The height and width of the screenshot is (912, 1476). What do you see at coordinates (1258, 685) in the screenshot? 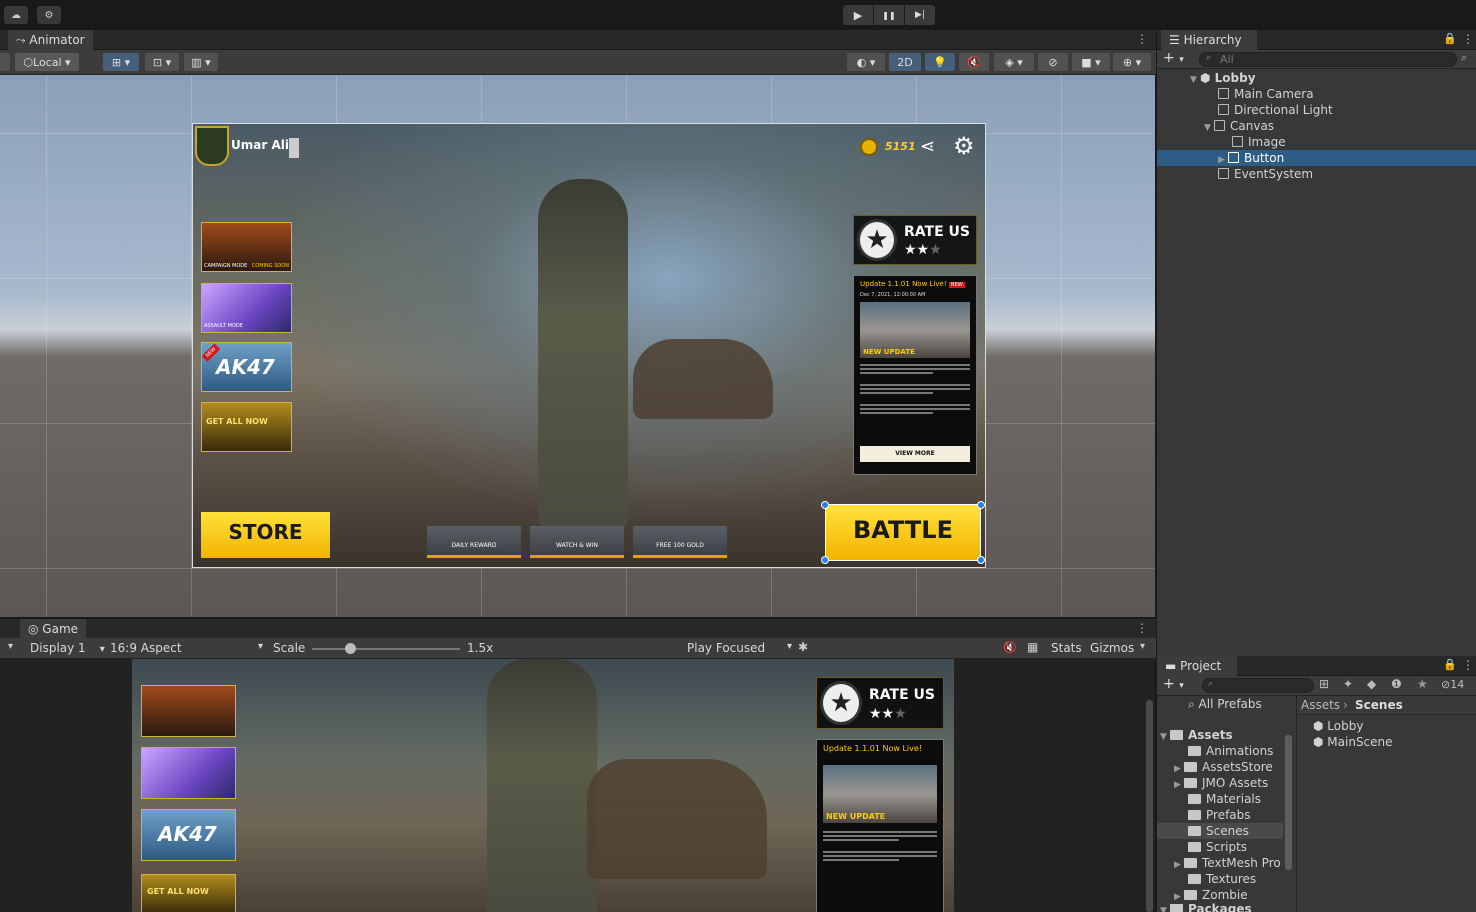
I see `project-search-input: ⌕` at bounding box center [1258, 685].